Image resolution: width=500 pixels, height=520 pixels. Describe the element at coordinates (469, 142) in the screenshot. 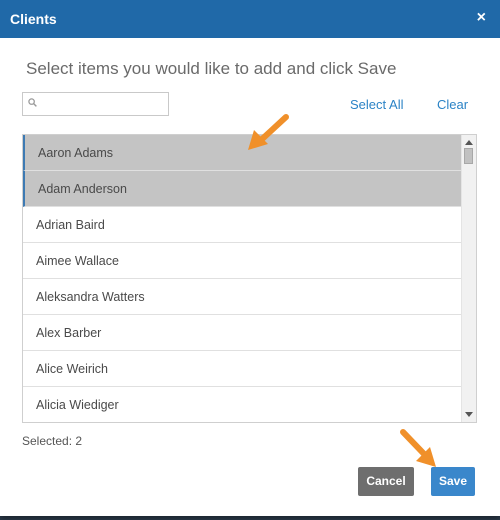

I see `scroll-up-icon` at that location.